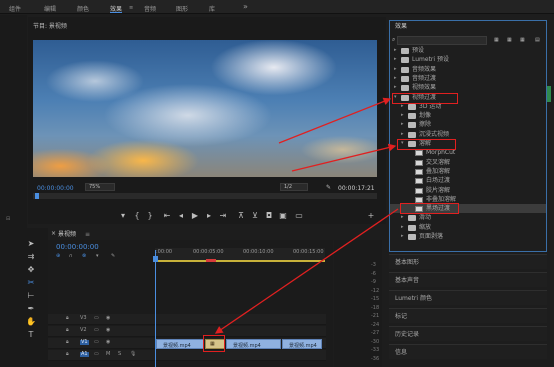 The width and height of the screenshot is (554, 367). Describe the element at coordinates (306, 271) in the screenshot. I see `arrow-to-timeline` at that location.